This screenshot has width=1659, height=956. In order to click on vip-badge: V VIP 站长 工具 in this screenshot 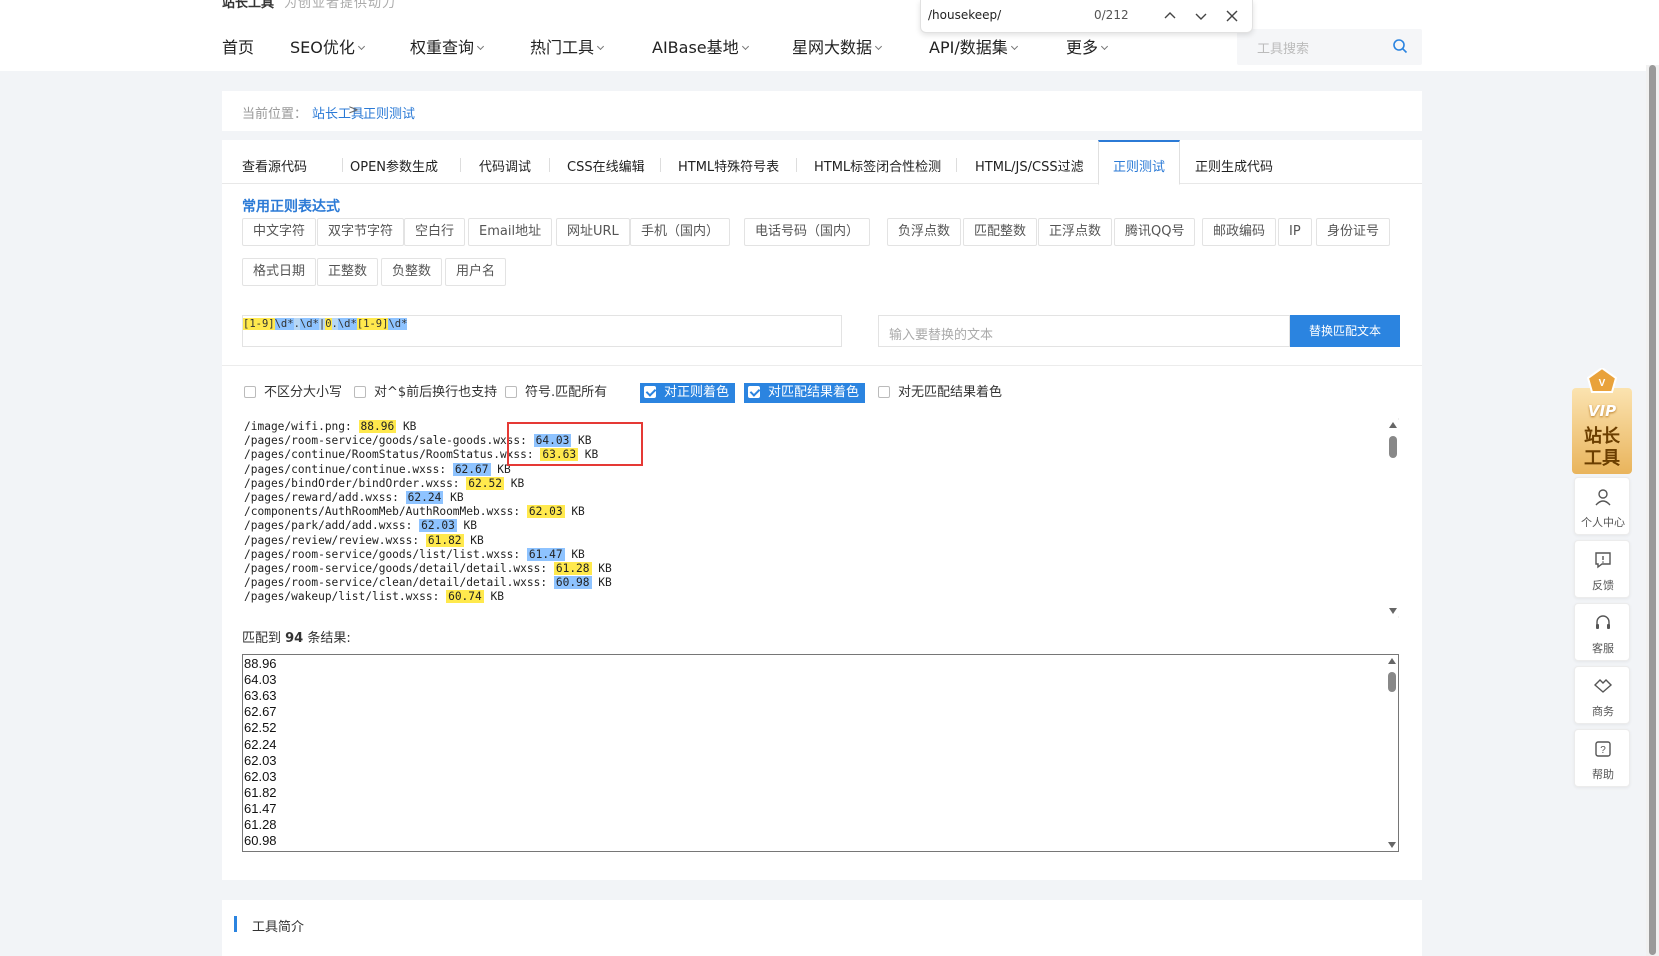, I will do `click(1602, 420)`.